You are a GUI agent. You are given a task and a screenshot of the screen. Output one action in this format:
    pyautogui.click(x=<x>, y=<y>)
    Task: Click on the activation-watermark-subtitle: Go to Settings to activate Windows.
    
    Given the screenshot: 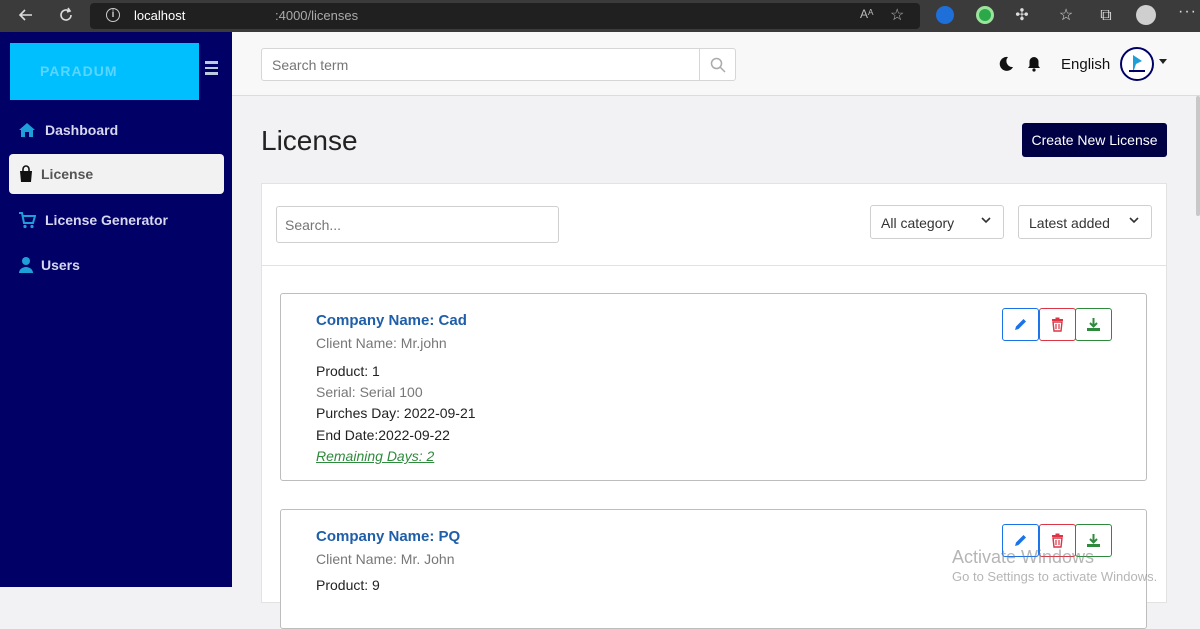 What is the action you would take?
    pyautogui.click(x=1055, y=576)
    